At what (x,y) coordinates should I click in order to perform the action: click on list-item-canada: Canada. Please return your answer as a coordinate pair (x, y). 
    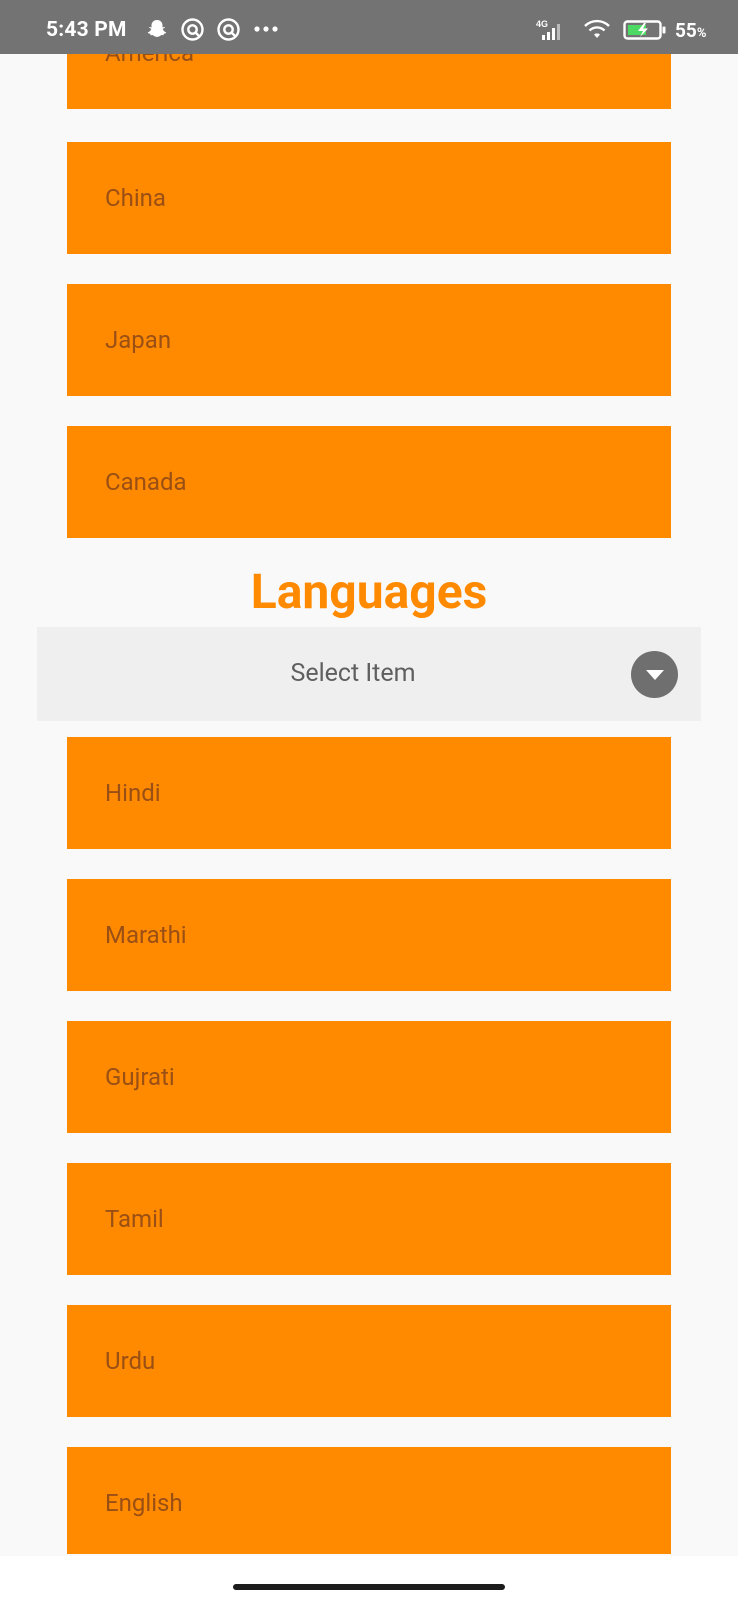
    Looking at the image, I should click on (369, 482).